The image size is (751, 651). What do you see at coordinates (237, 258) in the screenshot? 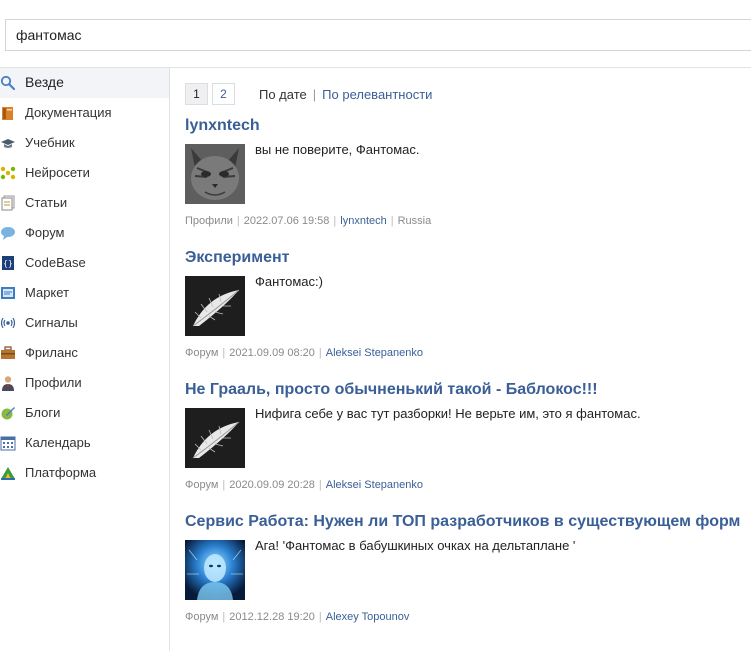
I see `result-title-link: Эксперимент` at bounding box center [237, 258].